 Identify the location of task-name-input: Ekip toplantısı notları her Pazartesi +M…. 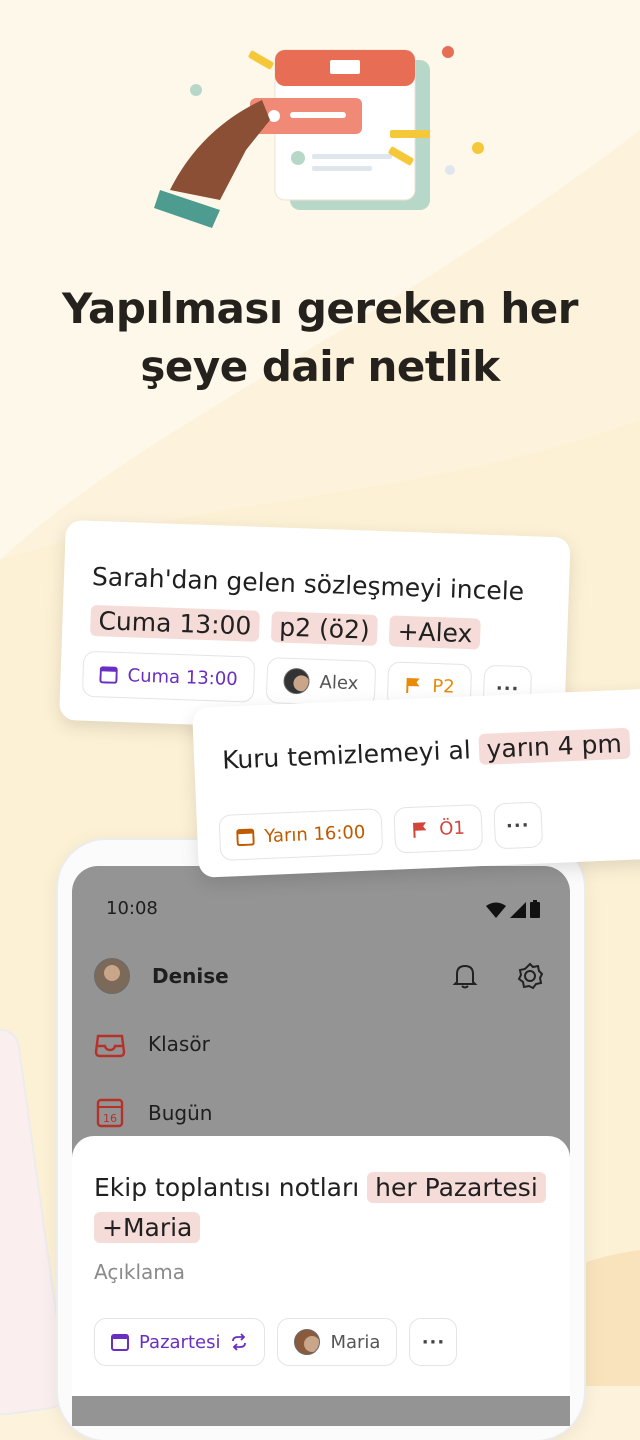
(329, 1208).